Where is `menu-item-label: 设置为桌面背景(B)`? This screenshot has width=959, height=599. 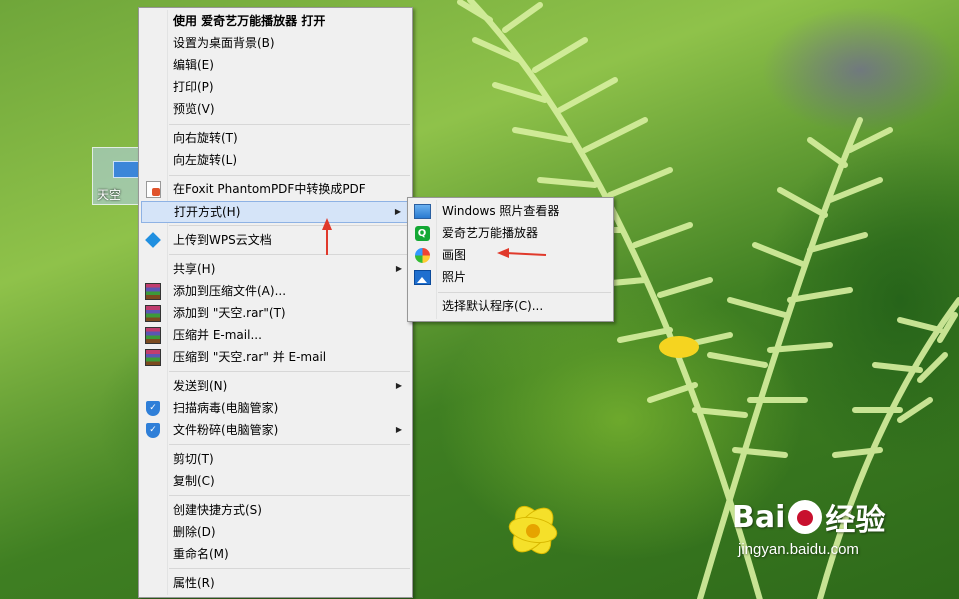
menu-item-label: 设置为桌面背景(B) is located at coordinates (224, 43).